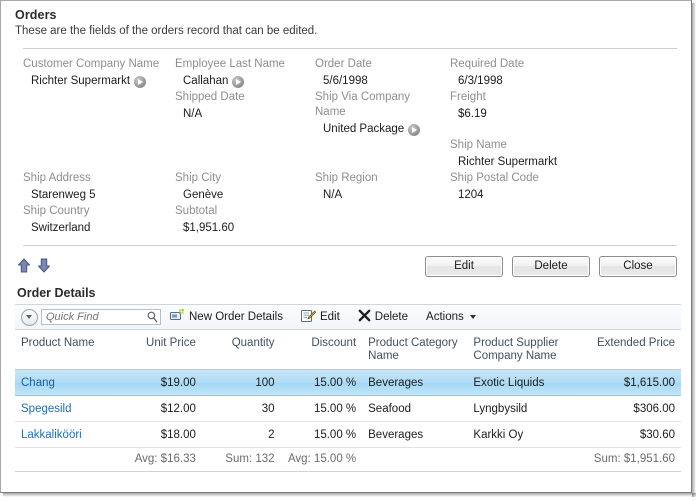  Describe the element at coordinates (34, 266) in the screenshot. I see `record-navigation` at that location.